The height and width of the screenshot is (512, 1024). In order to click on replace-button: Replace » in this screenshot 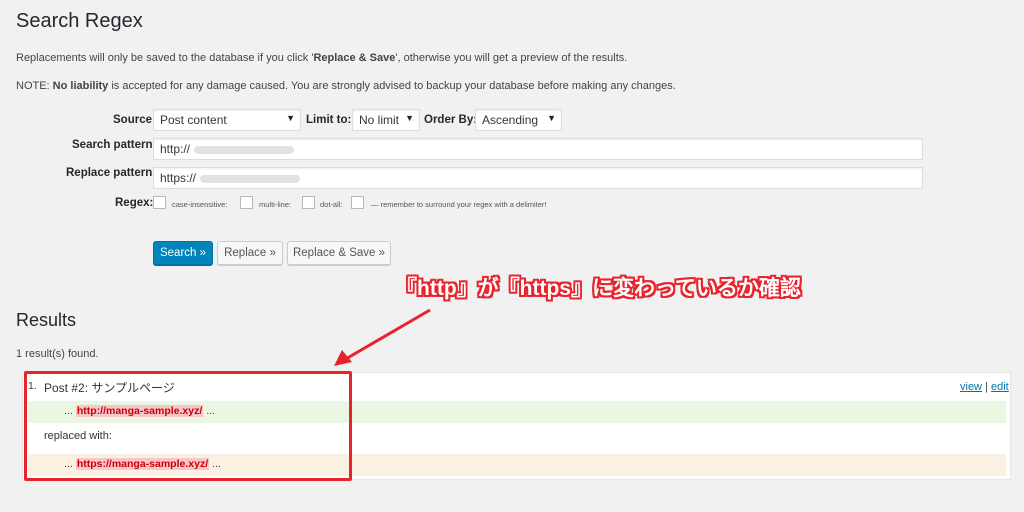, I will do `click(250, 253)`.